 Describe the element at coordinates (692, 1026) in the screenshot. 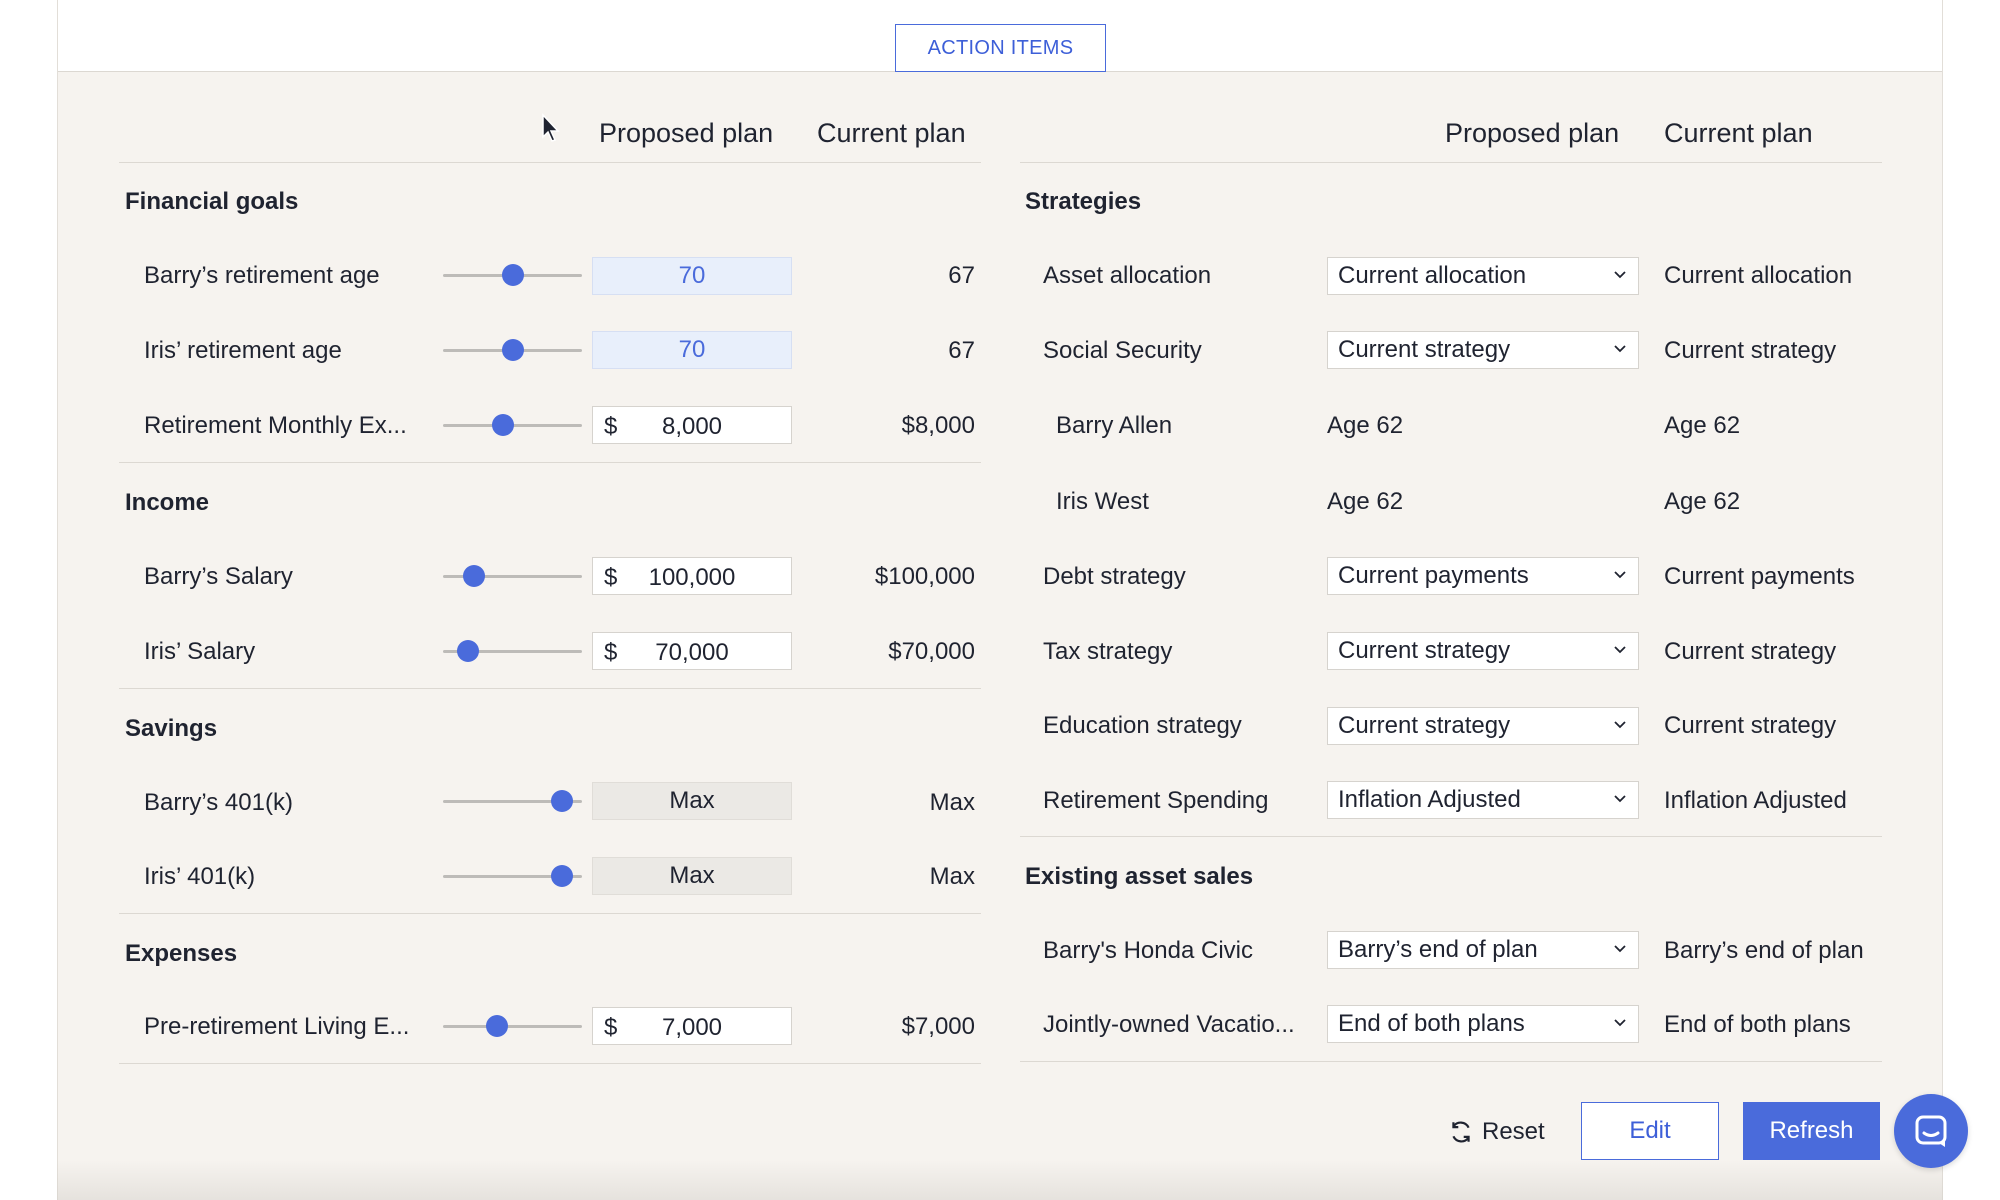

I see `pre-retirement-living-expenses-input: $7,000` at that location.